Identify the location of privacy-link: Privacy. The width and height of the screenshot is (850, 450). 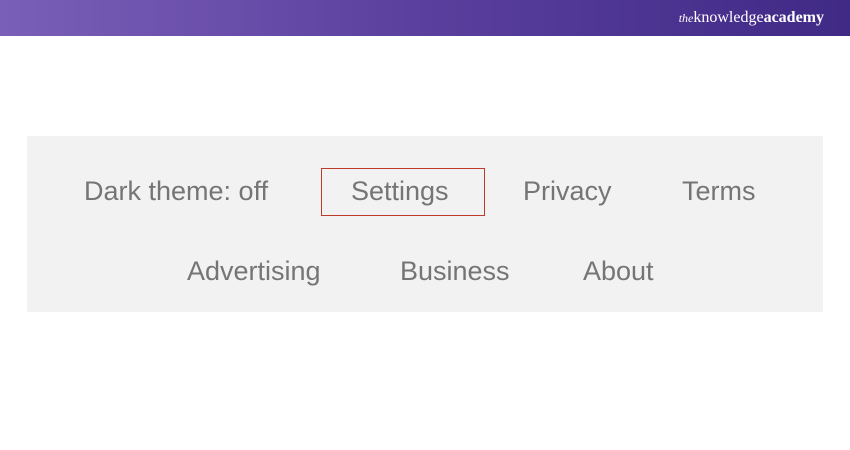
(567, 191).